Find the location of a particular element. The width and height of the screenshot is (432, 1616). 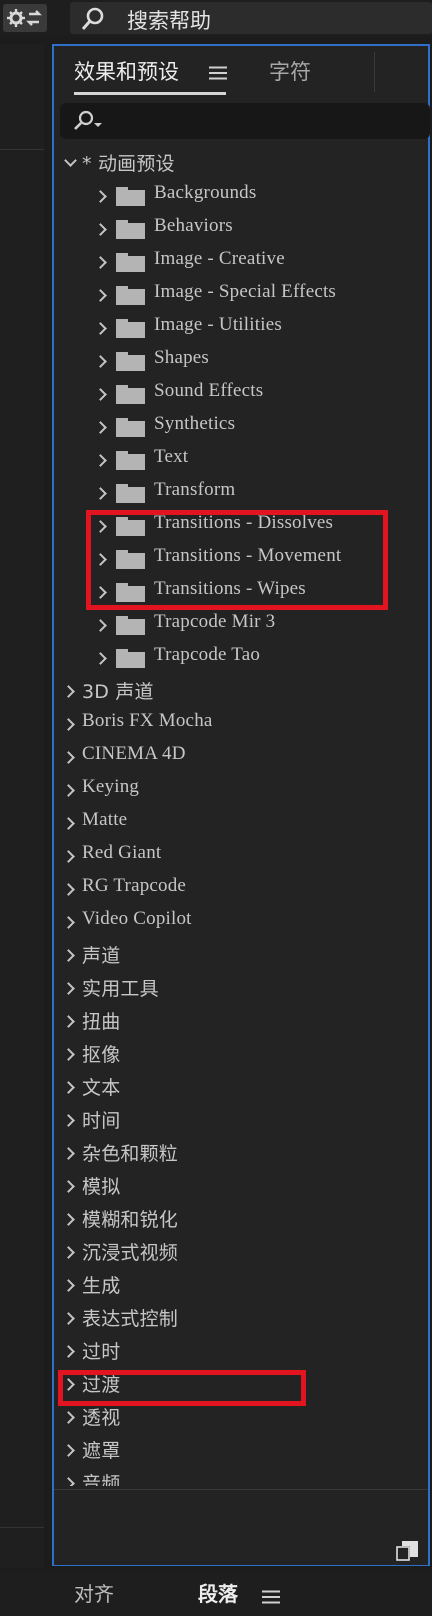

preset-folder-label: Image - Special Effects is located at coordinates (245, 291).